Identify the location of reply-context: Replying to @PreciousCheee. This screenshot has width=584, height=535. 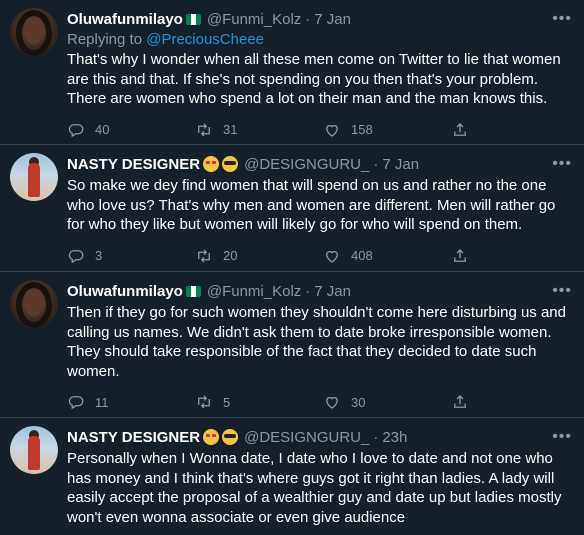
(166, 39).